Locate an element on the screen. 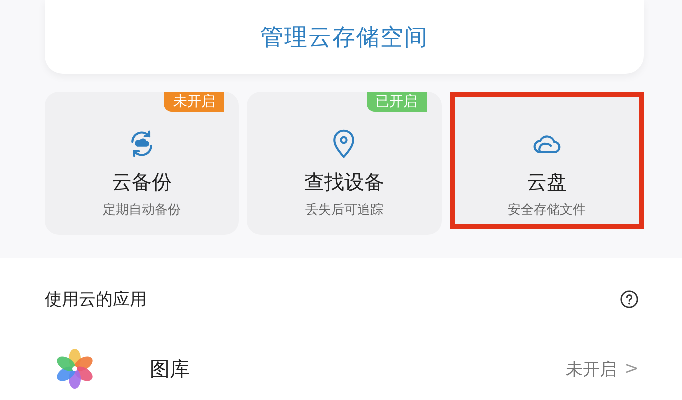 The height and width of the screenshot is (400, 682). status-badge: 已开启 is located at coordinates (396, 102).